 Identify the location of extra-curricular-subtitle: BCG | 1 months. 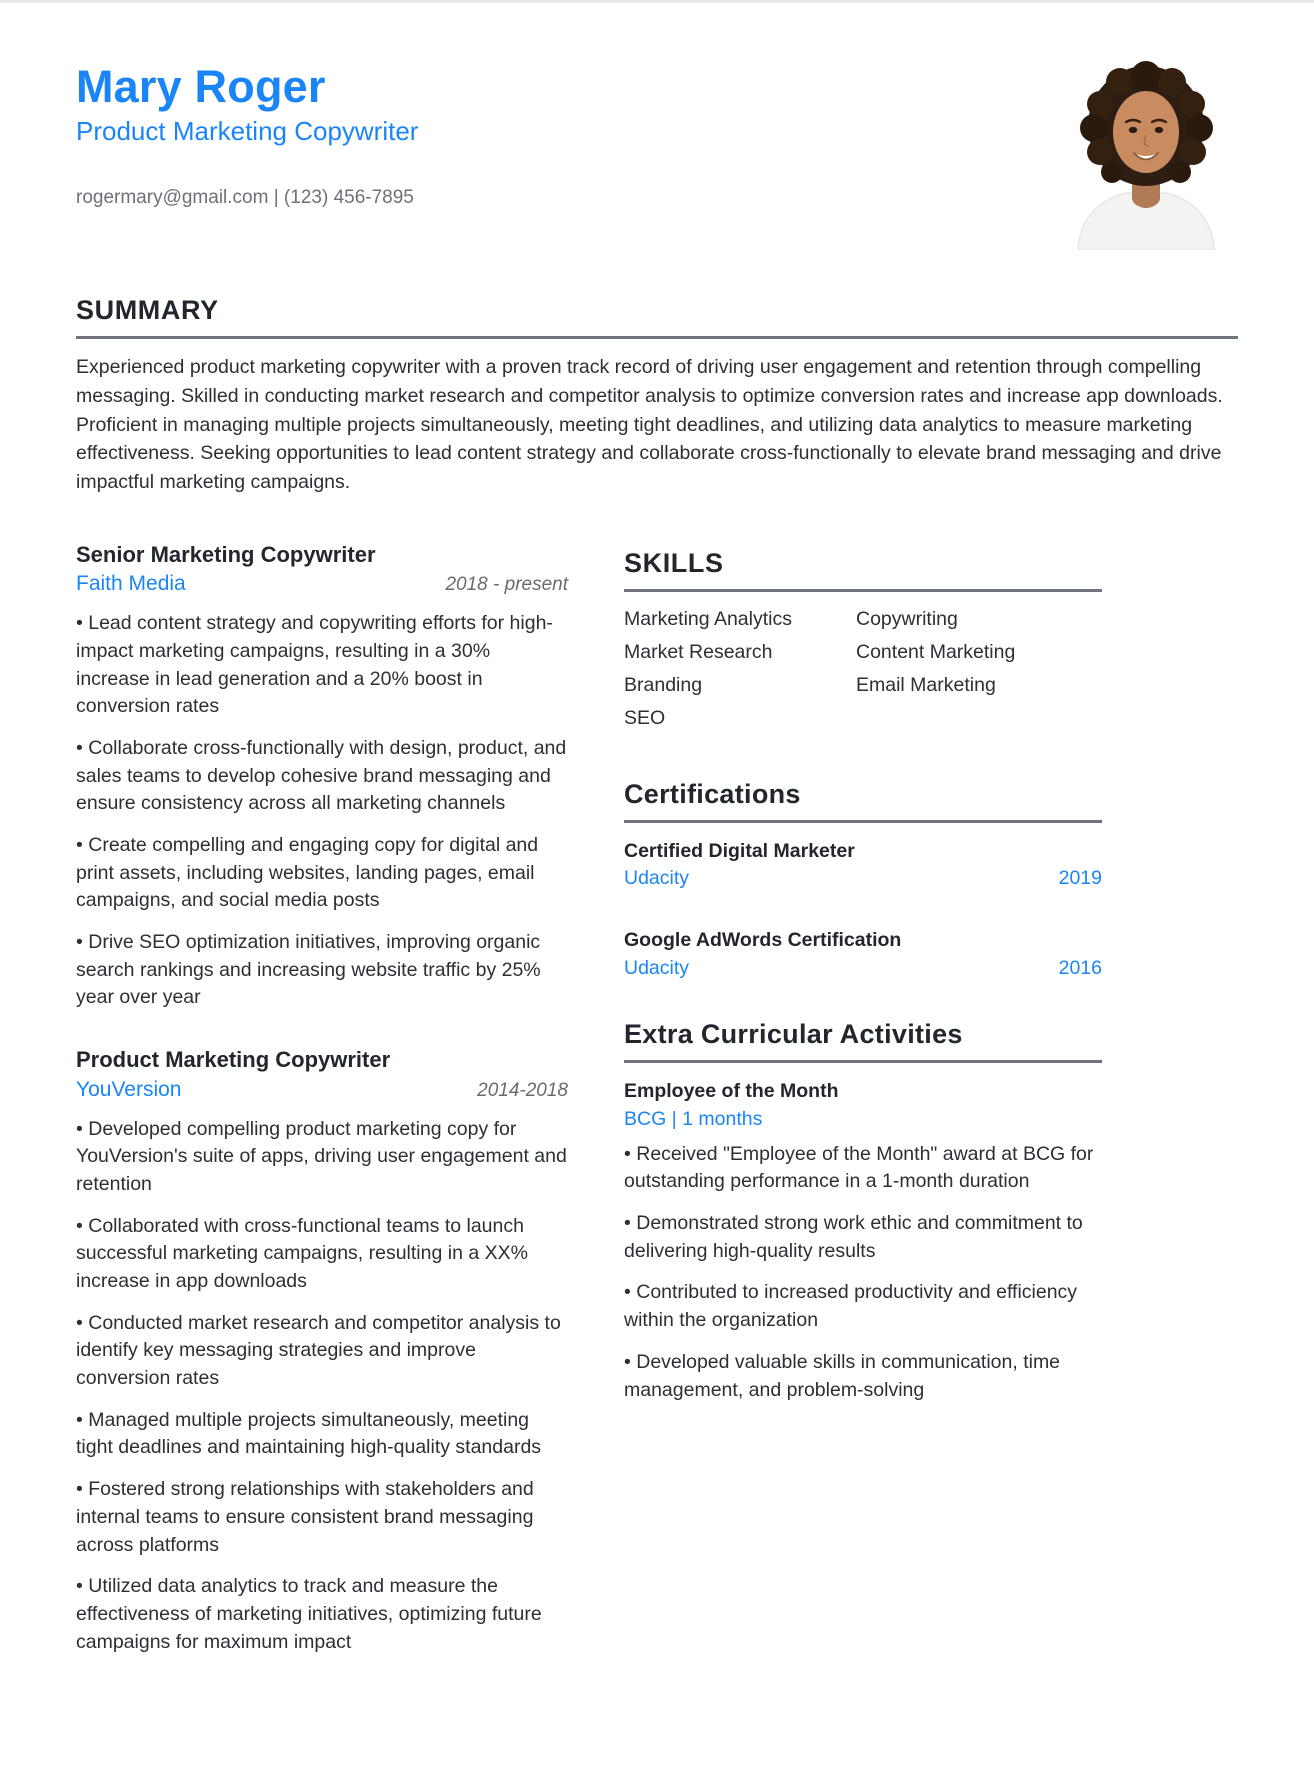
(693, 1119).